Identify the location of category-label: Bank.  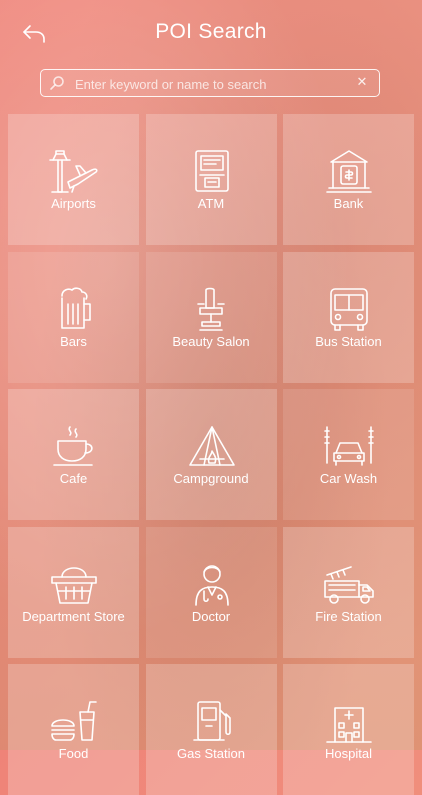
(348, 203).